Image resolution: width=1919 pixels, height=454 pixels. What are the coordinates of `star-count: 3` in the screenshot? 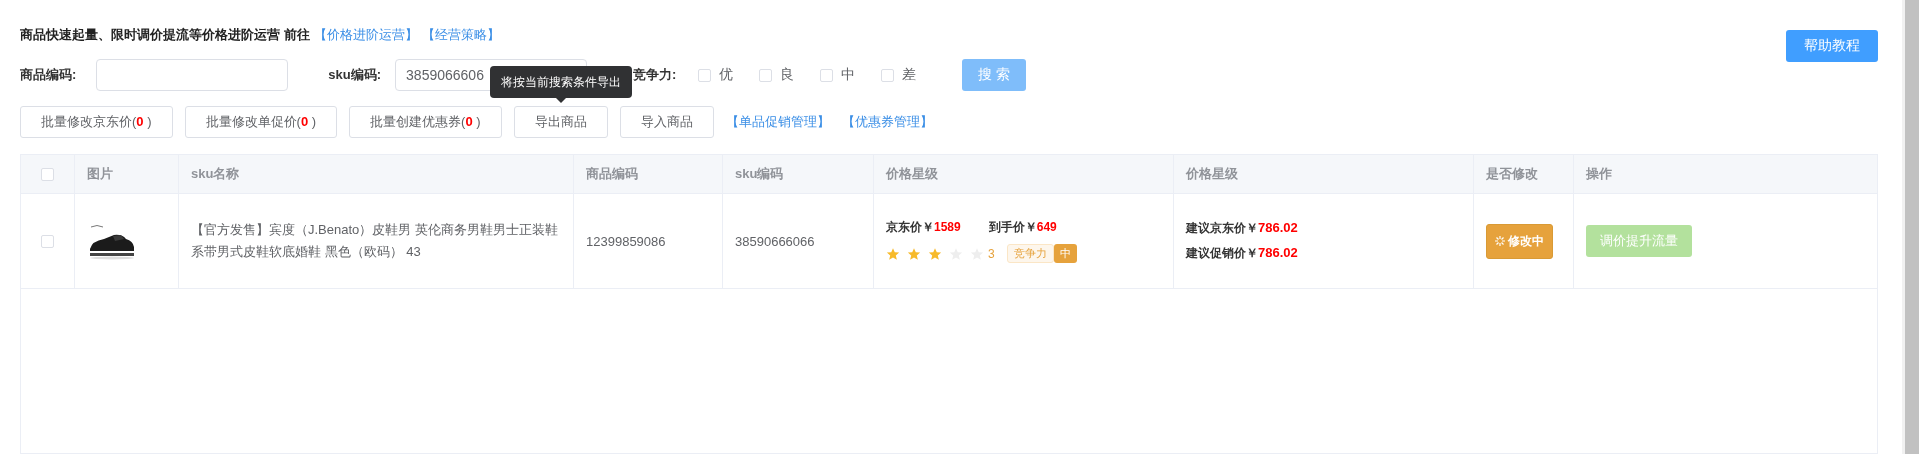 It's located at (991, 253).